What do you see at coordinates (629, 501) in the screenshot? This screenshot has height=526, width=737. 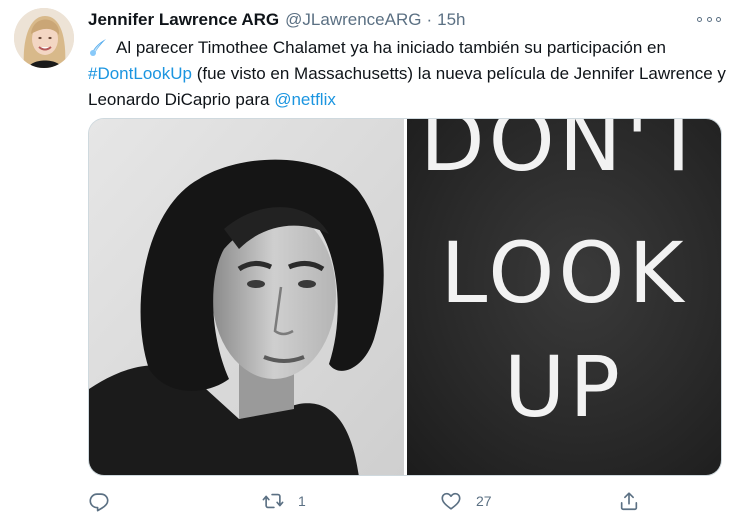 I see `share-icon` at bounding box center [629, 501].